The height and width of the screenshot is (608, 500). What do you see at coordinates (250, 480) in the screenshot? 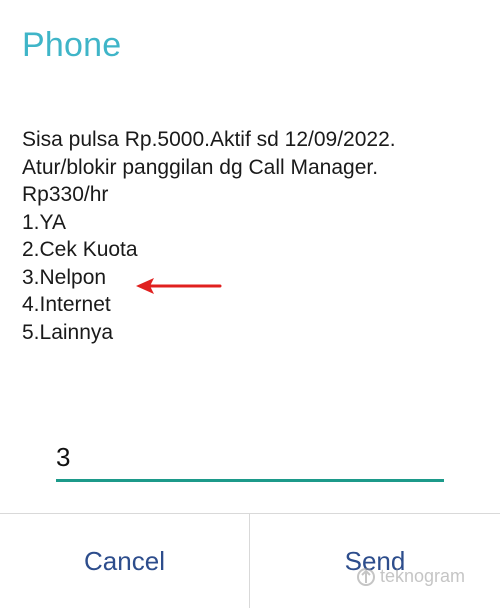
I see `input-underline` at bounding box center [250, 480].